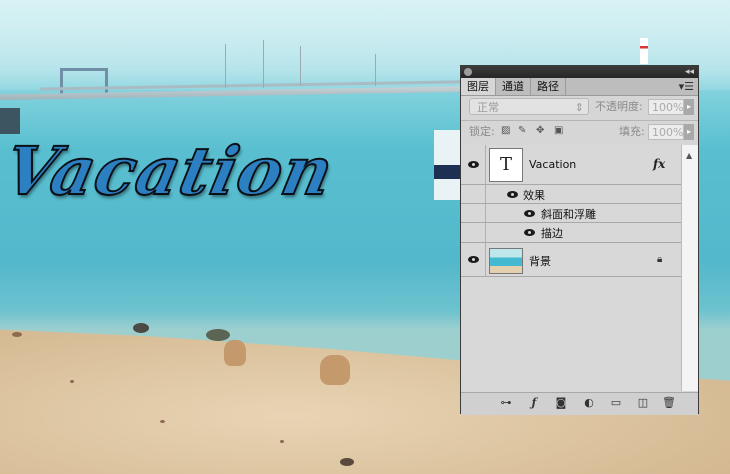 The height and width of the screenshot is (474, 730). What do you see at coordinates (534, 403) in the screenshot?
I see `add-style-icon: ƒ` at bounding box center [534, 403].